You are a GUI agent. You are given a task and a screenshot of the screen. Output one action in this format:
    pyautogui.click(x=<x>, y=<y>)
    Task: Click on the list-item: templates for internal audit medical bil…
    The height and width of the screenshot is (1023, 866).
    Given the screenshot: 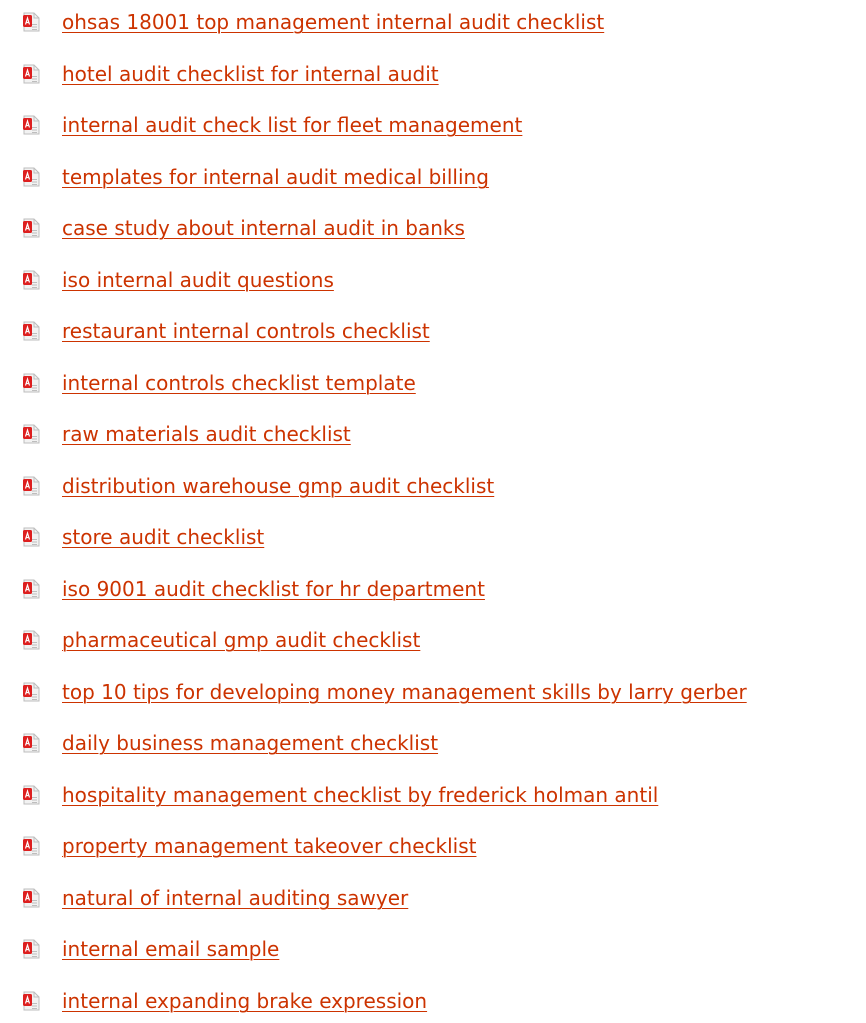 What is the action you would take?
    pyautogui.click(x=433, y=177)
    